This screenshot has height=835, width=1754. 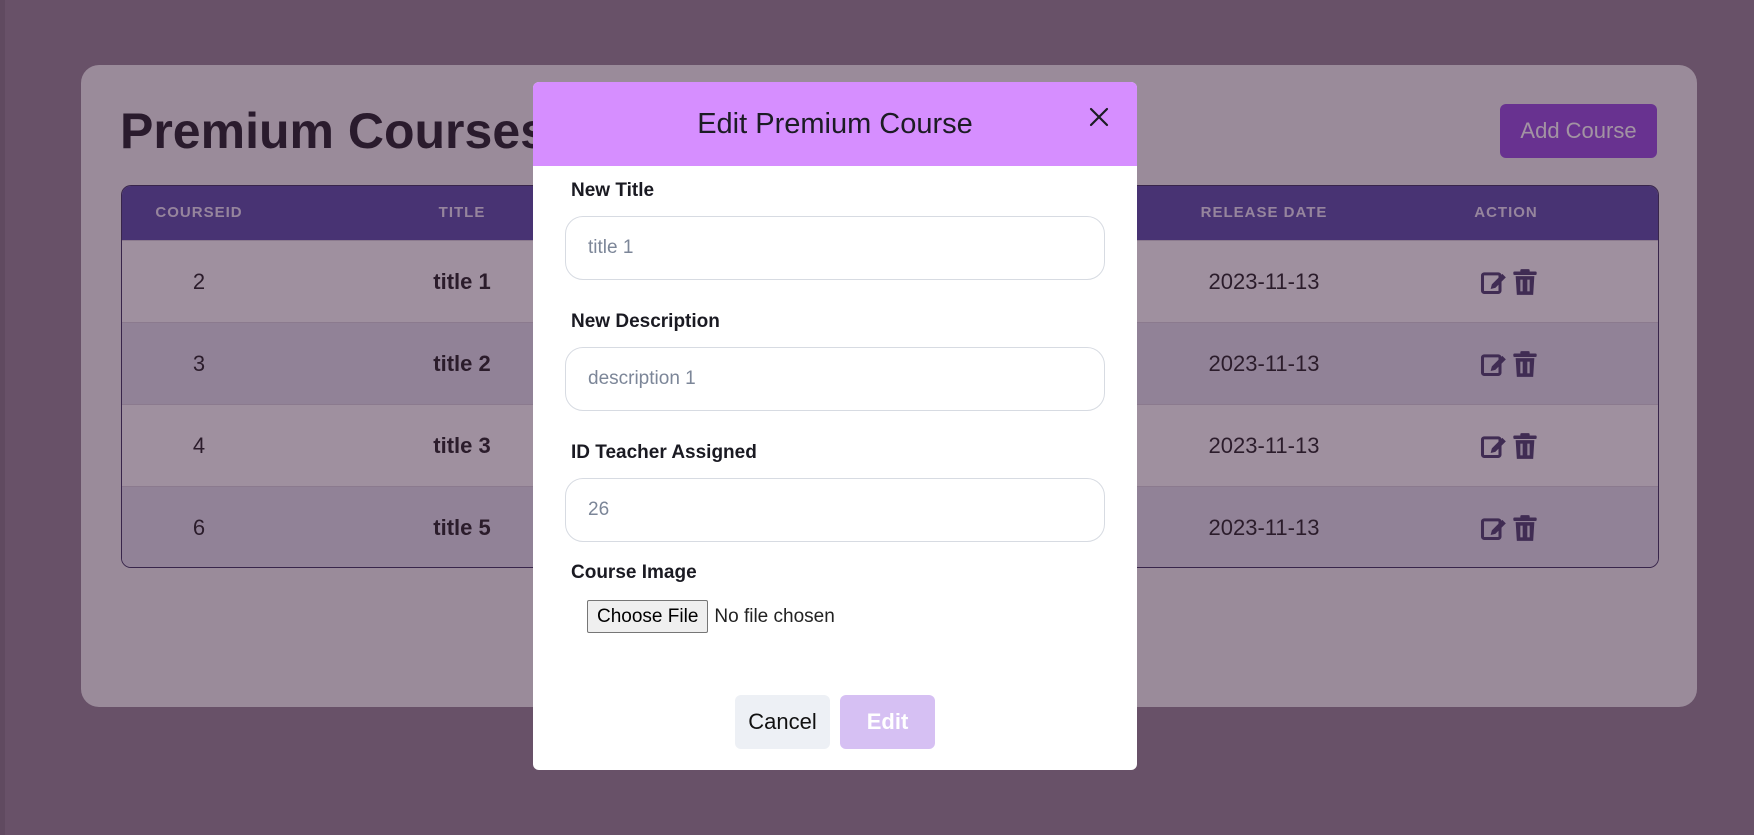 I want to click on file-status: No file chosen, so click(x=774, y=616).